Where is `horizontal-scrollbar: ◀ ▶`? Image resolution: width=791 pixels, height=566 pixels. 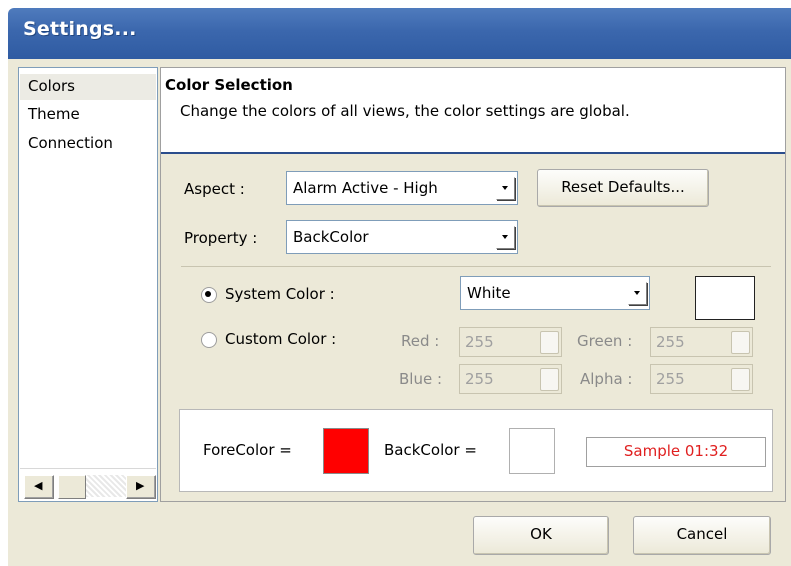 horizontal-scrollbar: ◀ ▶ is located at coordinates (88, 484).